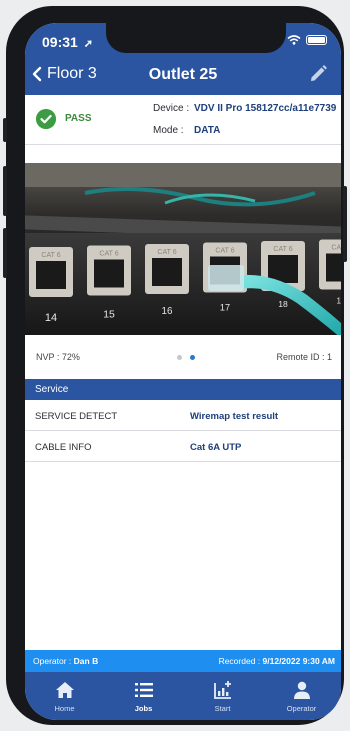 The image size is (350, 731). Describe the element at coordinates (345, 224) in the screenshot. I see `power-button` at that location.